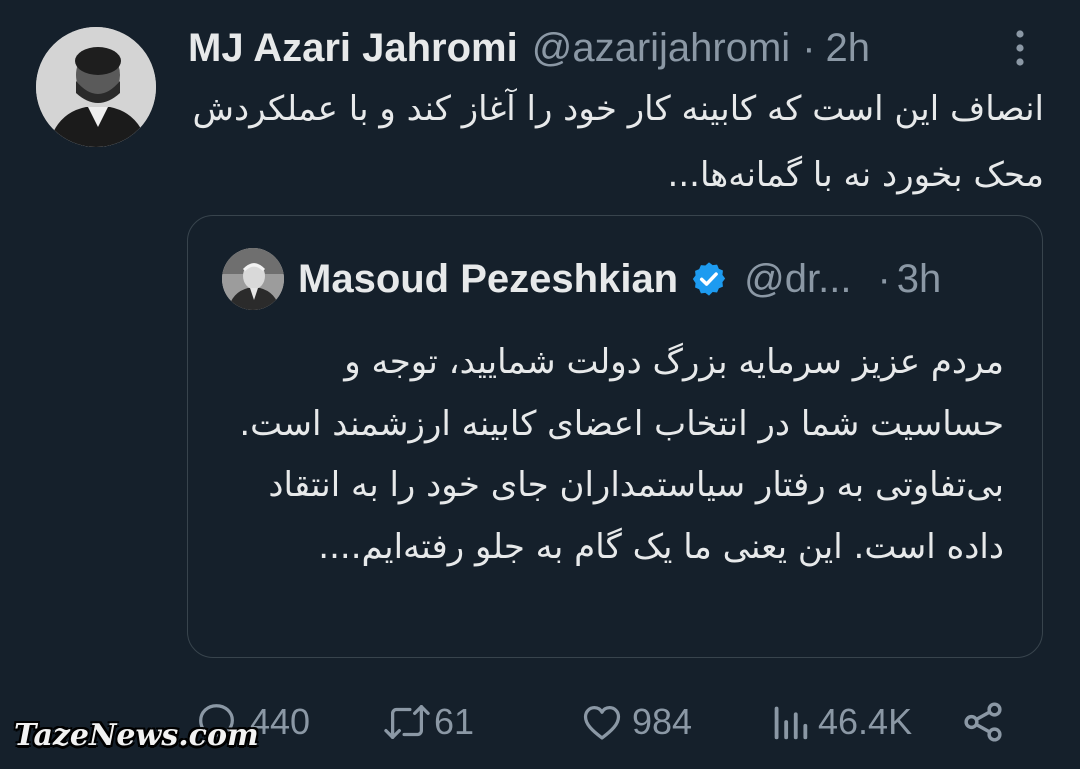 The height and width of the screenshot is (769, 1080). I want to click on author-name: MJ Azari Jahromi, so click(353, 48).